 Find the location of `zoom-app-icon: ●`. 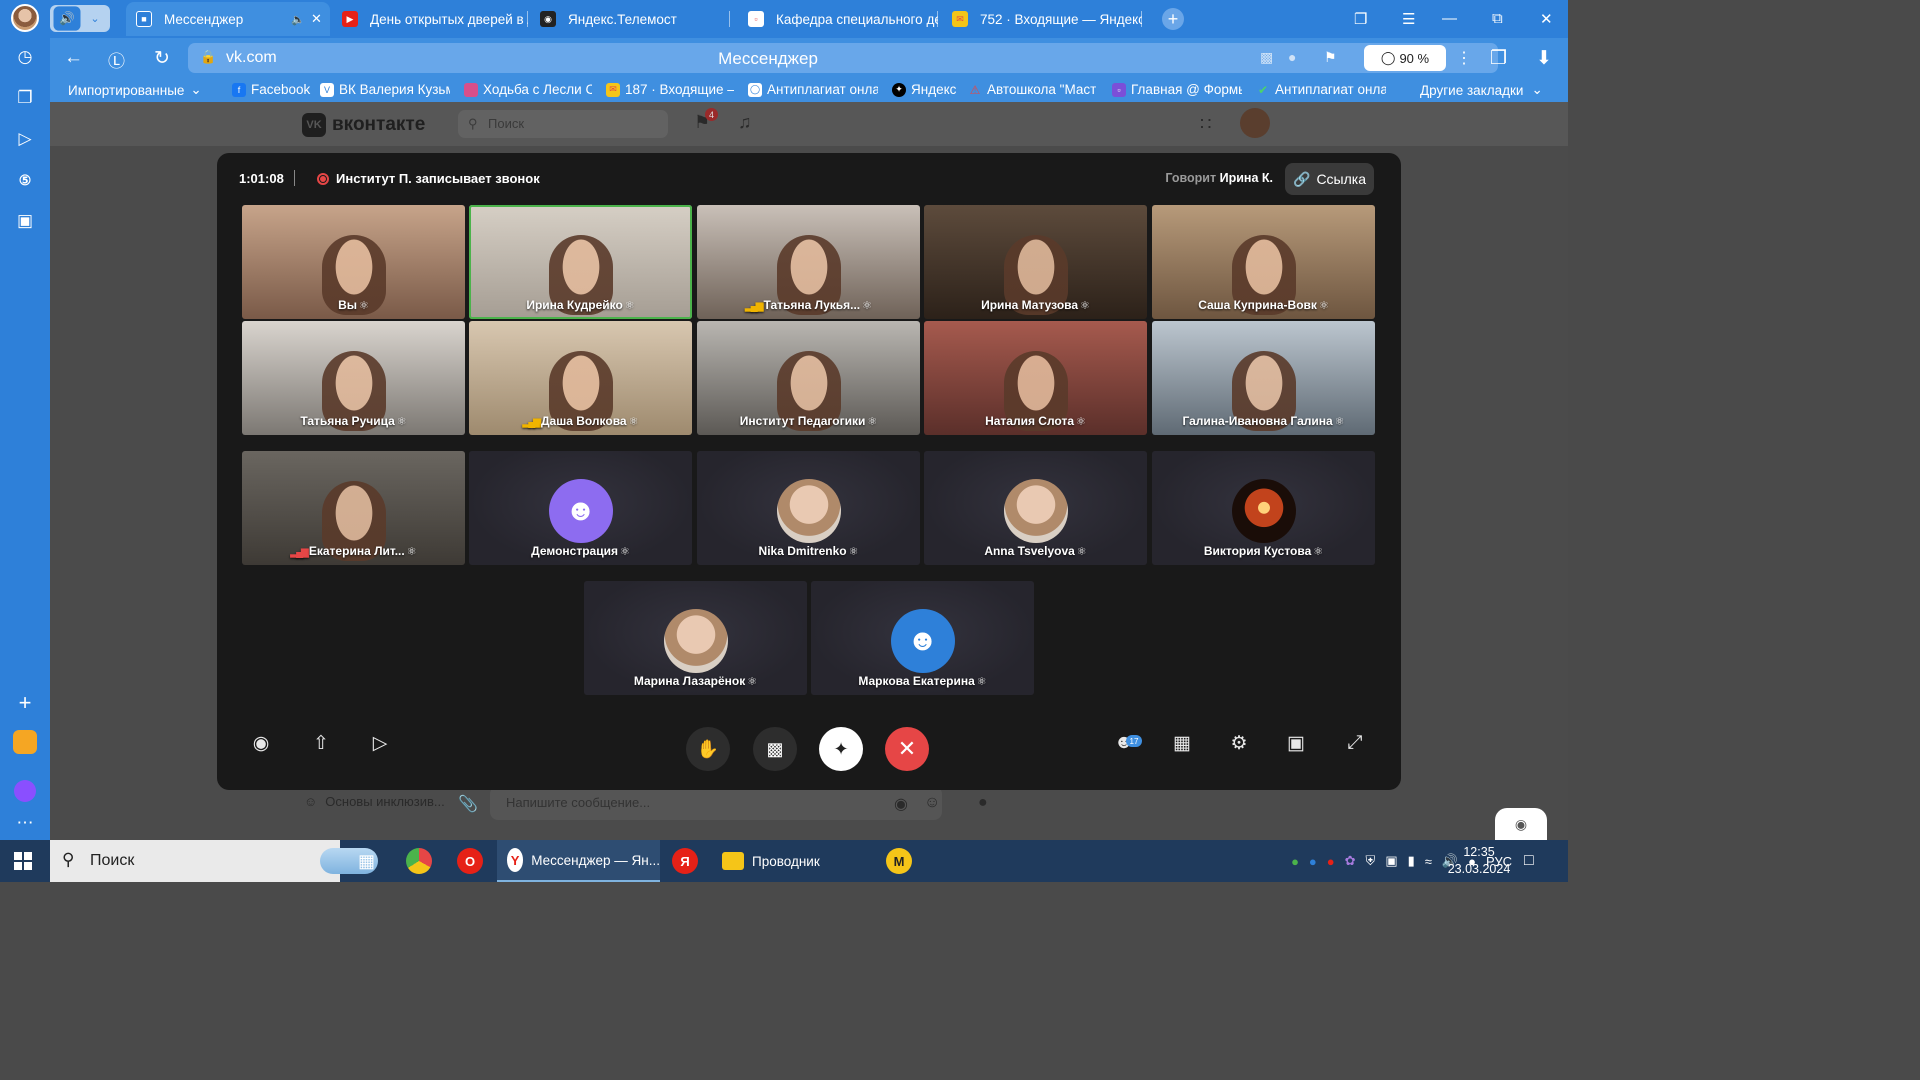

zoom-app-icon: ● is located at coordinates (1313, 861).